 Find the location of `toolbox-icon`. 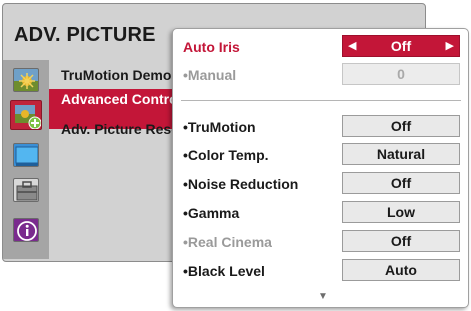

toolbox-icon is located at coordinates (26, 190).